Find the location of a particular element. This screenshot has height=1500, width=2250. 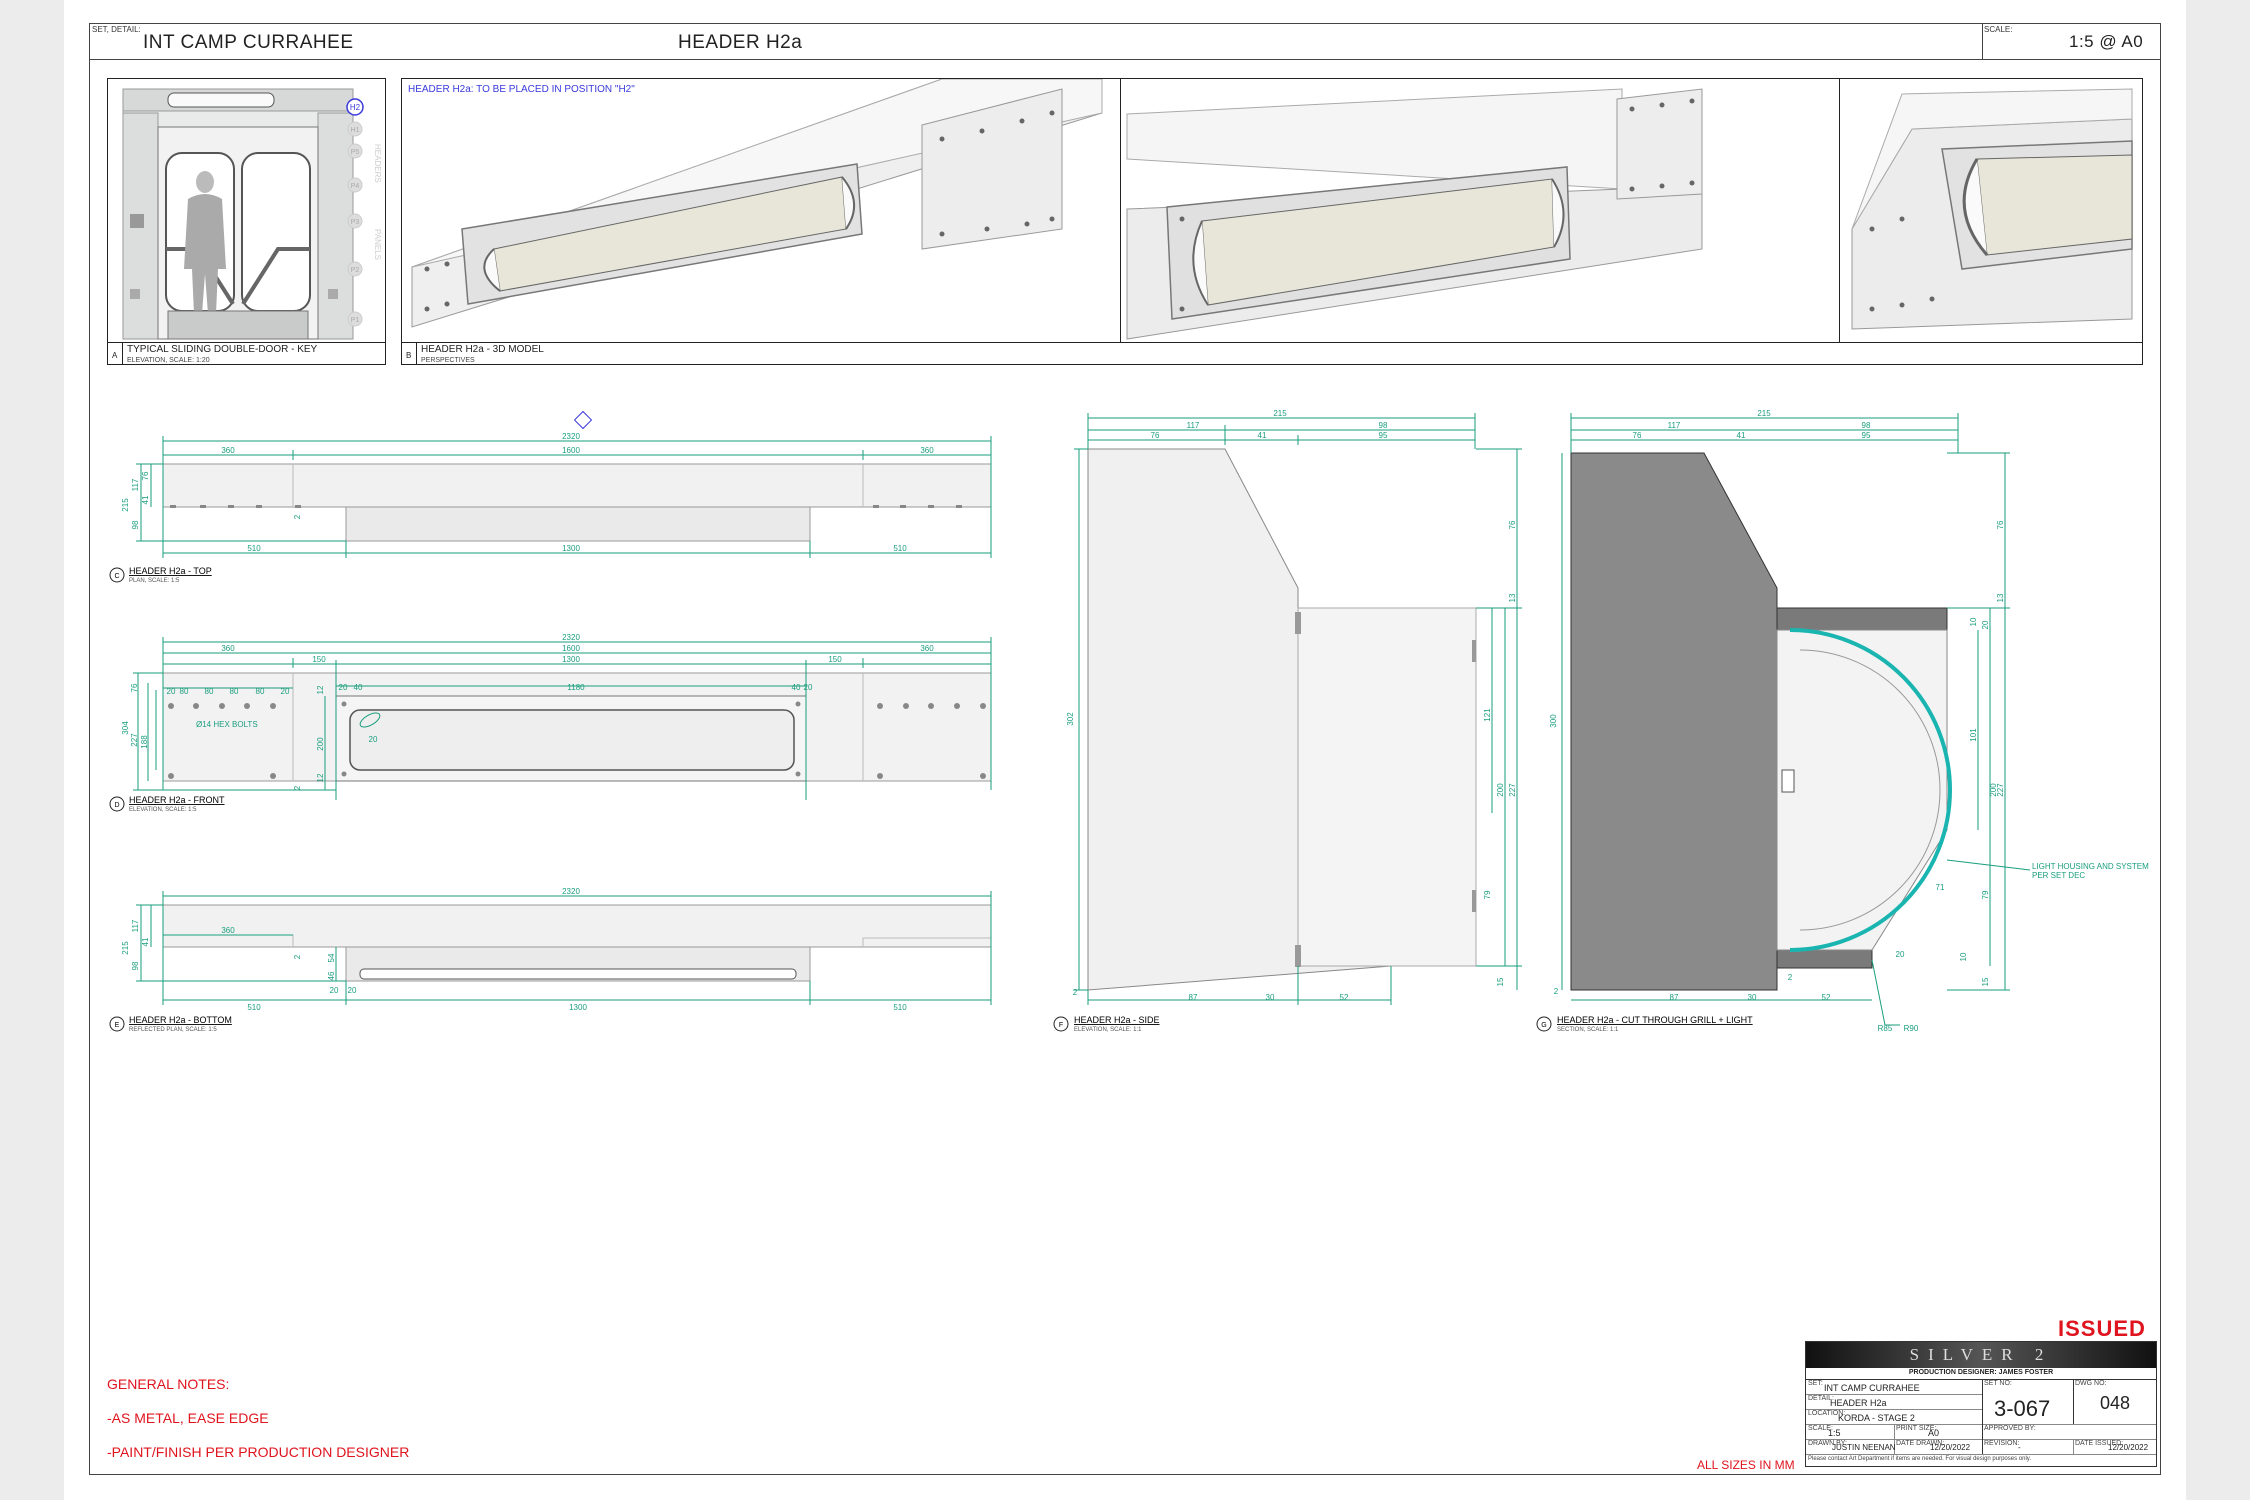

dim-front-pitch-4: 80 is located at coordinates (260, 691).